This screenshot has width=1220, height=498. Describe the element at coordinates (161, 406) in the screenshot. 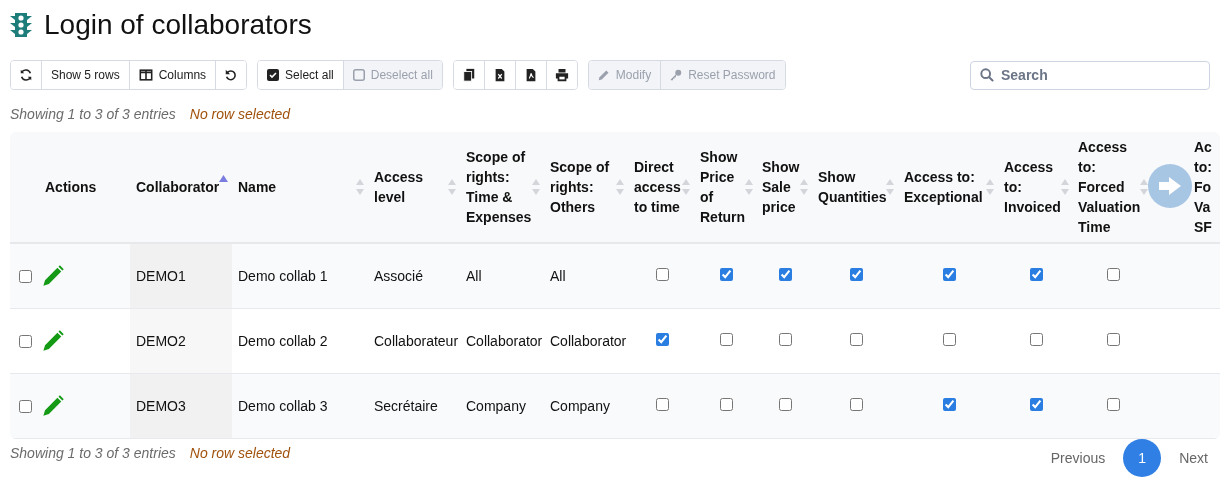

I see `table-cell: DEMO3` at that location.